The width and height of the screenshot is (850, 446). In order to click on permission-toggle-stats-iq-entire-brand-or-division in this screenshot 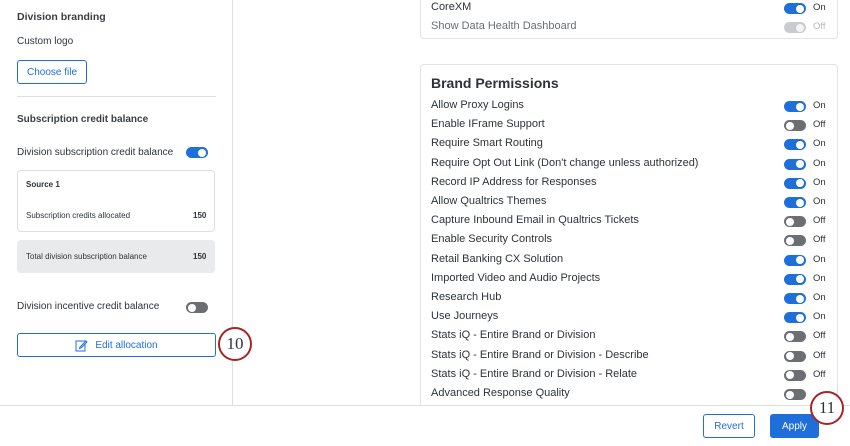, I will do `click(795, 337)`.